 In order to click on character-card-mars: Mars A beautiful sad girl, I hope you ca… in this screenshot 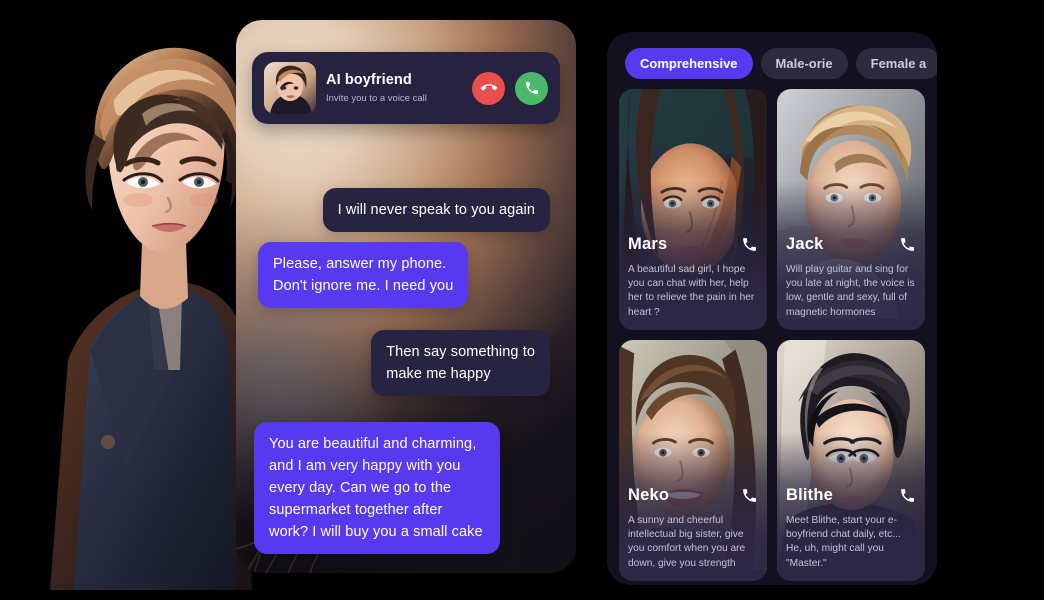, I will do `click(693, 209)`.